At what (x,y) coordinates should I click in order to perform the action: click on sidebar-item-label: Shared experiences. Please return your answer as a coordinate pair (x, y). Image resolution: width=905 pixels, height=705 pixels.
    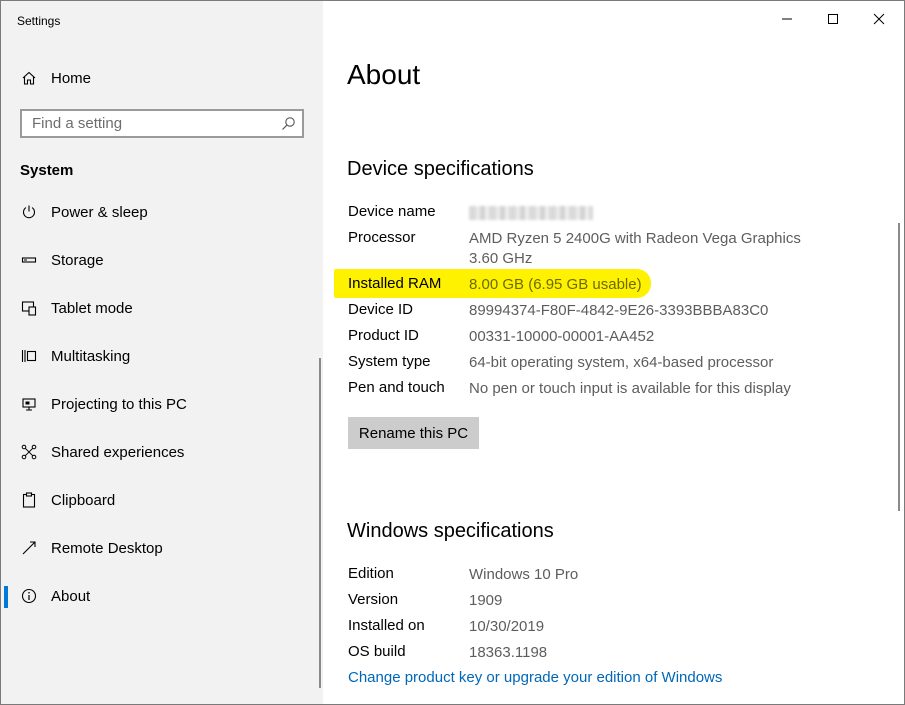
    Looking at the image, I should click on (118, 452).